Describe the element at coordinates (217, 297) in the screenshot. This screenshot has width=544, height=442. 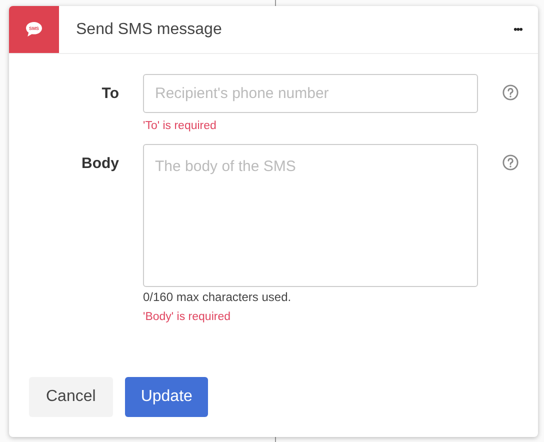
I see `character-count: 0/160 max characters used.` at that location.